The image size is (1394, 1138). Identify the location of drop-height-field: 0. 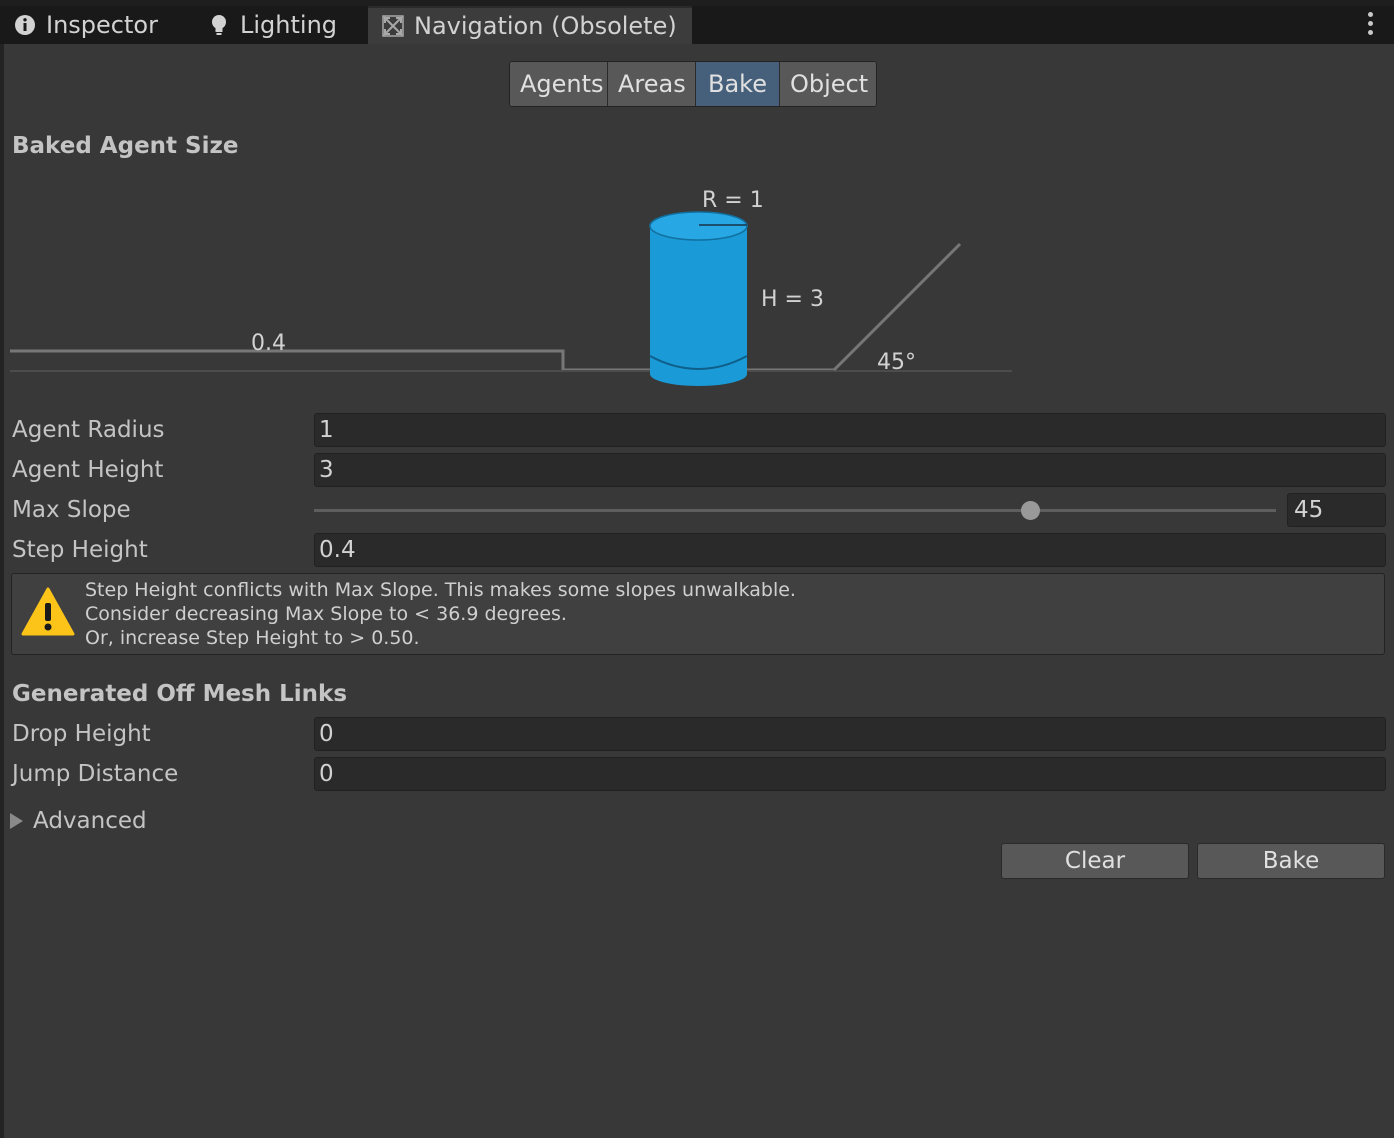
(850, 734).